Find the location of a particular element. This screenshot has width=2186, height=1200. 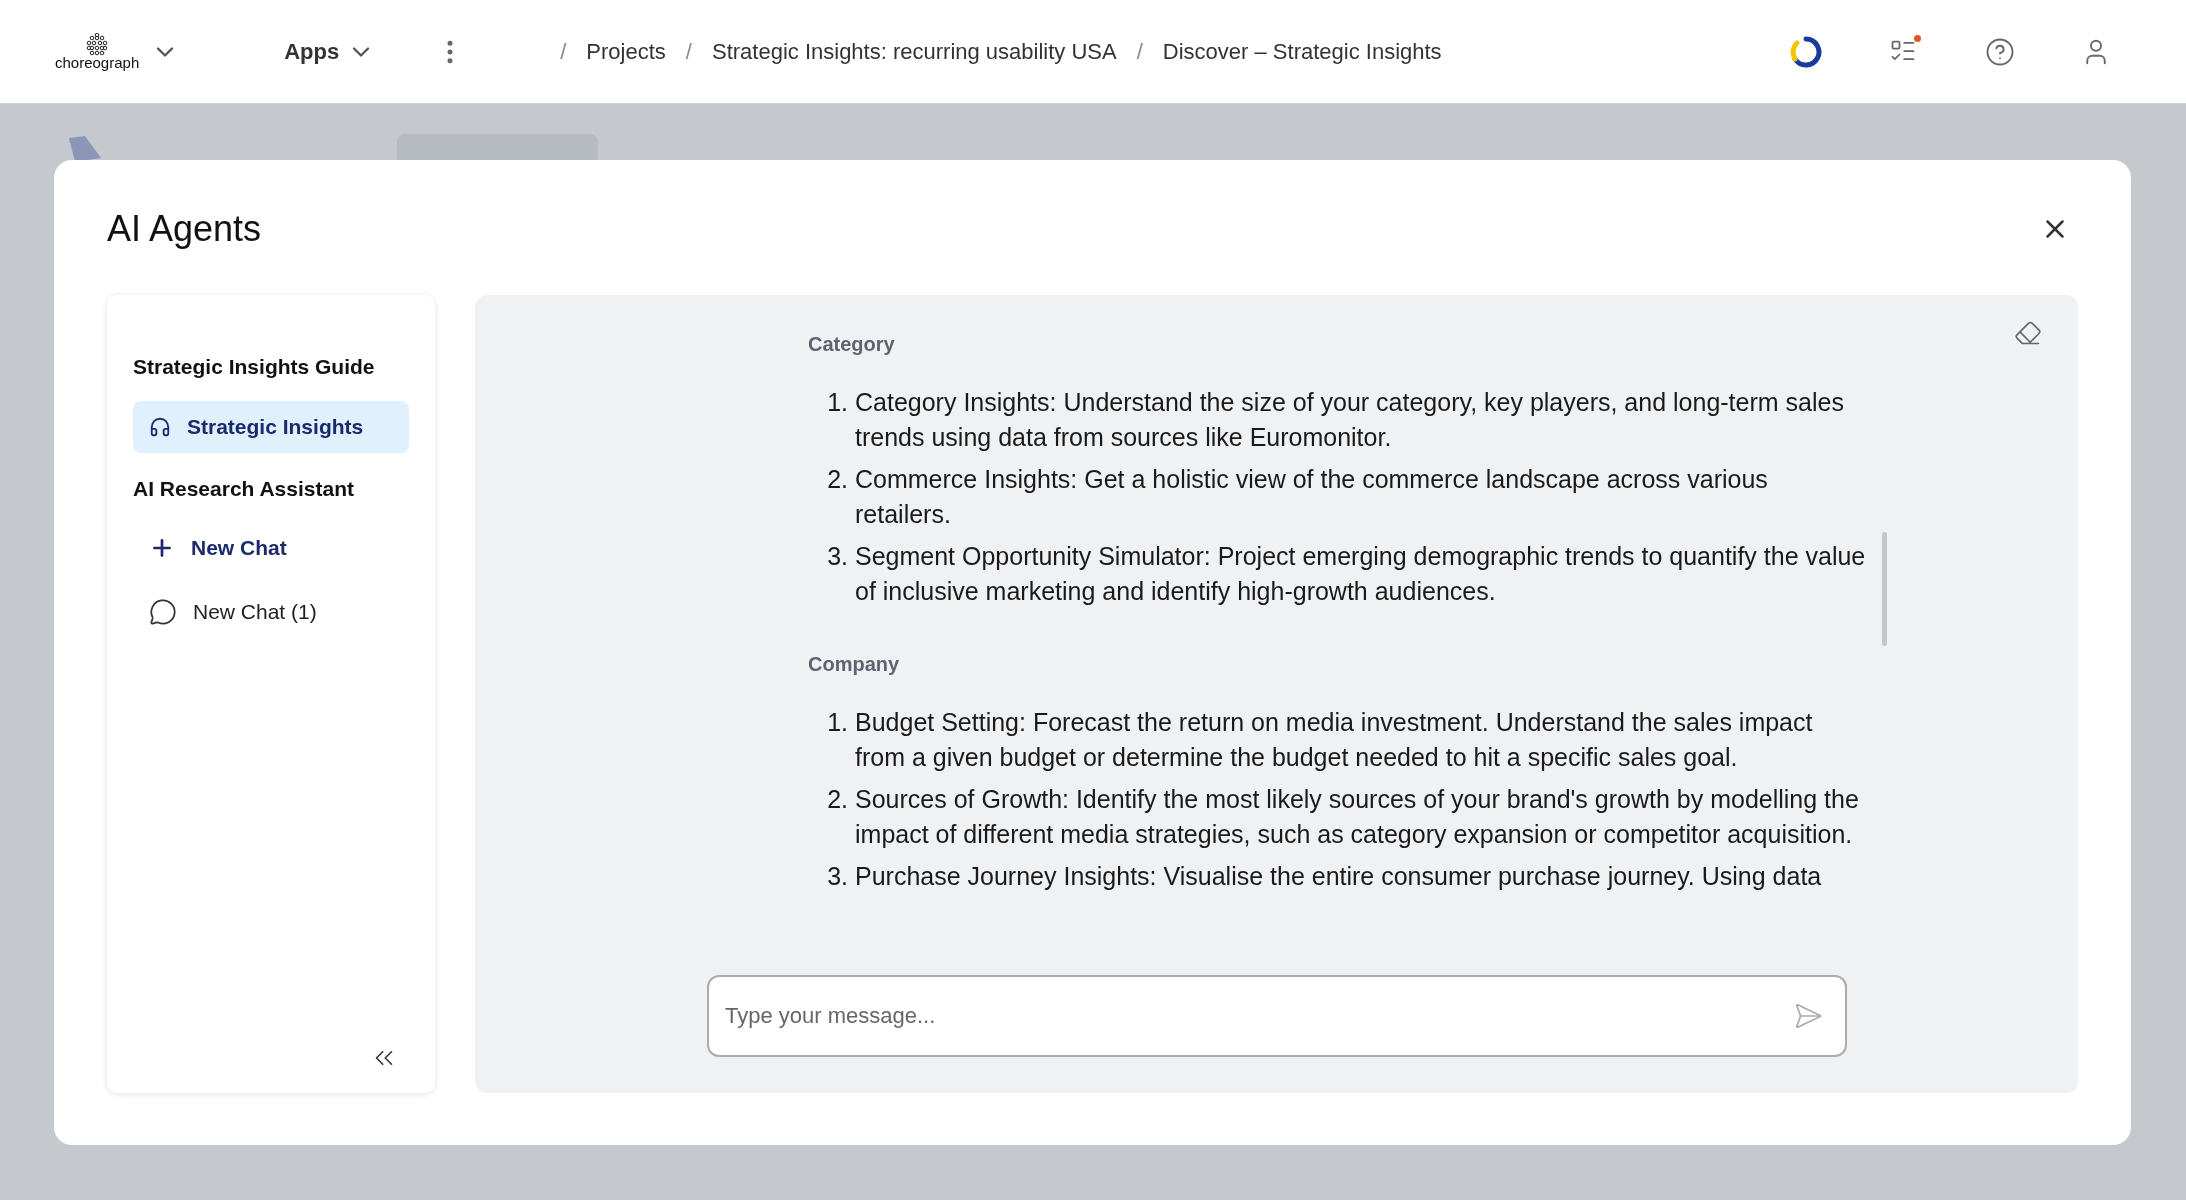

breadcrumb-link: Discover – Strategic Insights is located at coordinates (1302, 51).